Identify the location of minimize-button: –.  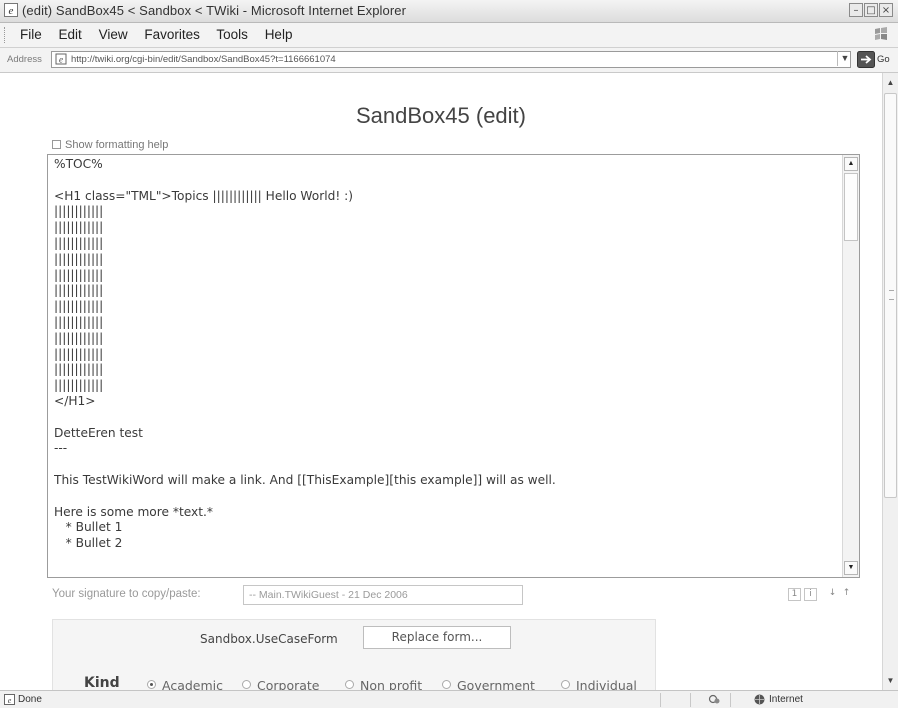
(856, 10).